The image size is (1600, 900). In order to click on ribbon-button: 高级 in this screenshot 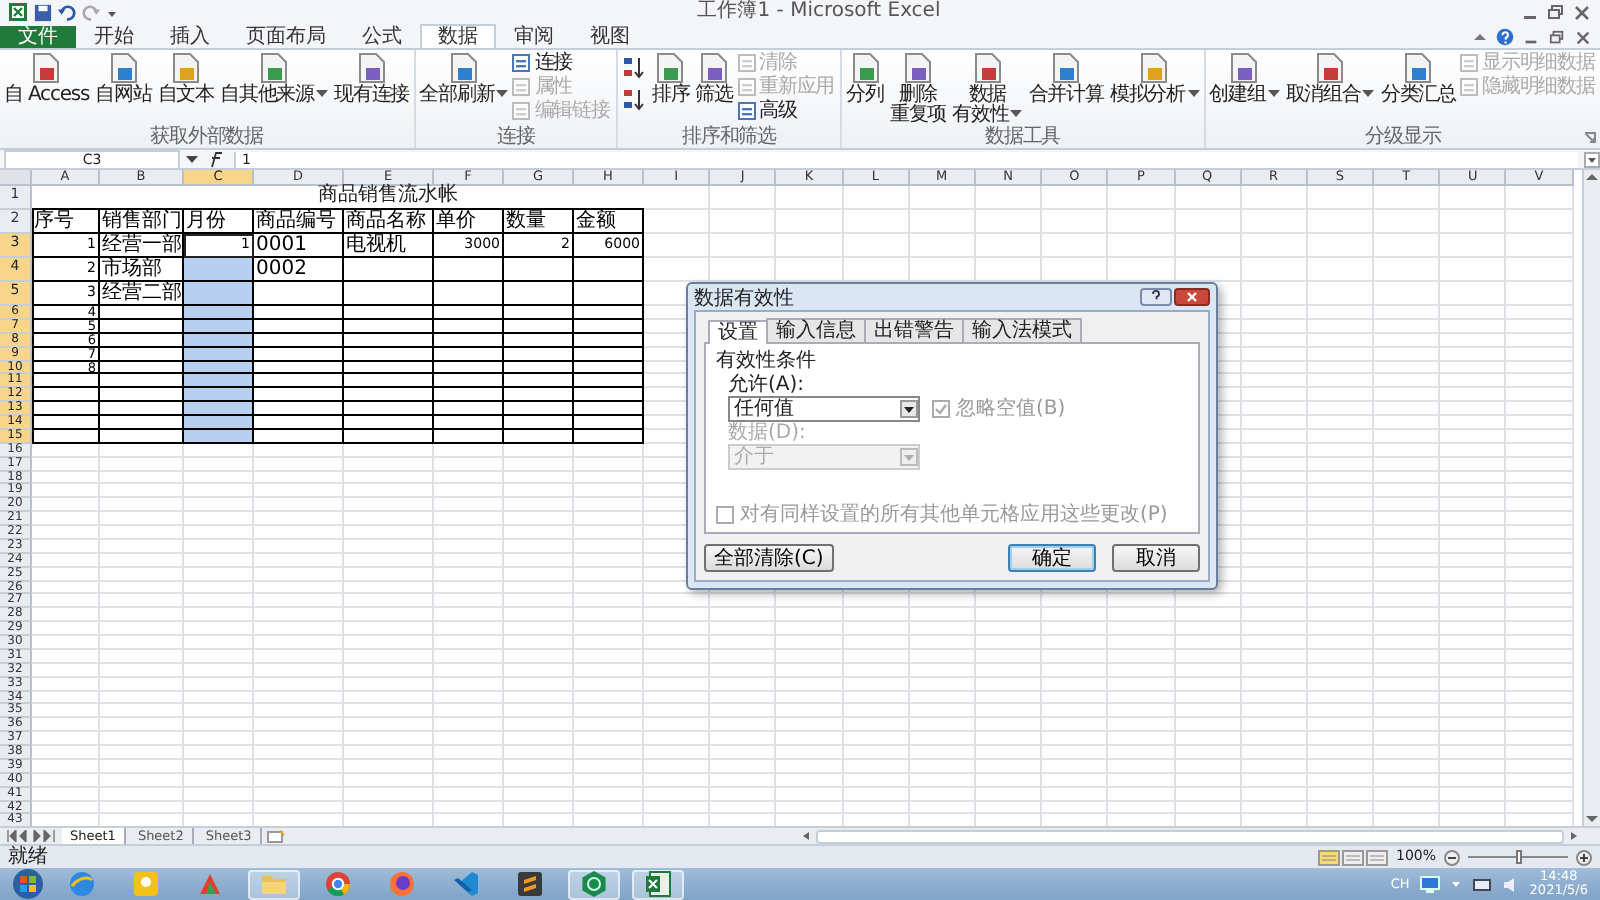, I will do `click(788, 111)`.